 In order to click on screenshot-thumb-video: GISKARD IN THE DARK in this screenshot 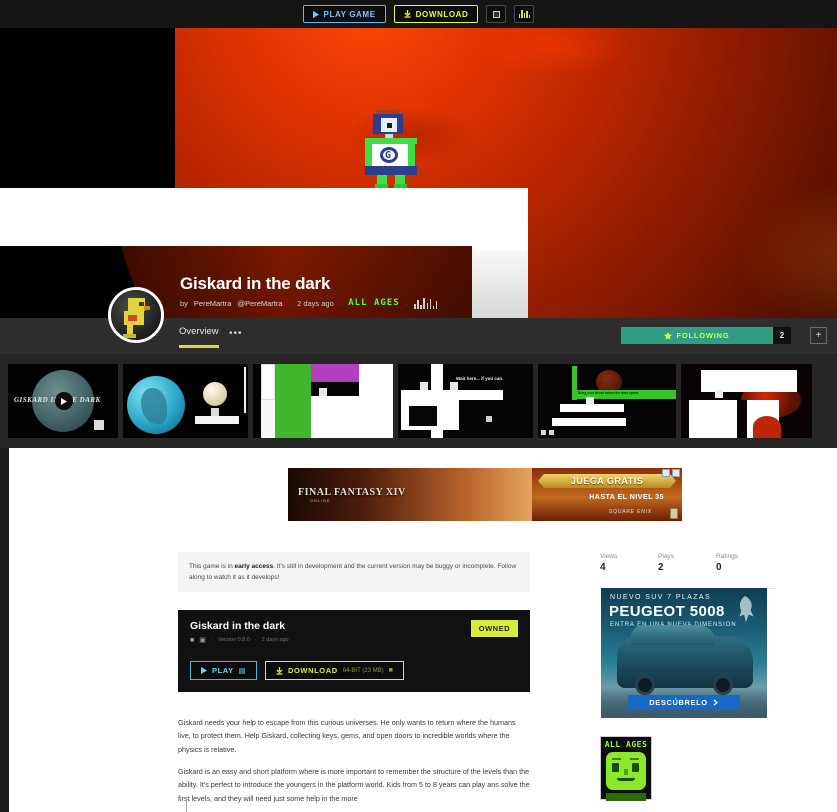, I will do `click(63, 401)`.